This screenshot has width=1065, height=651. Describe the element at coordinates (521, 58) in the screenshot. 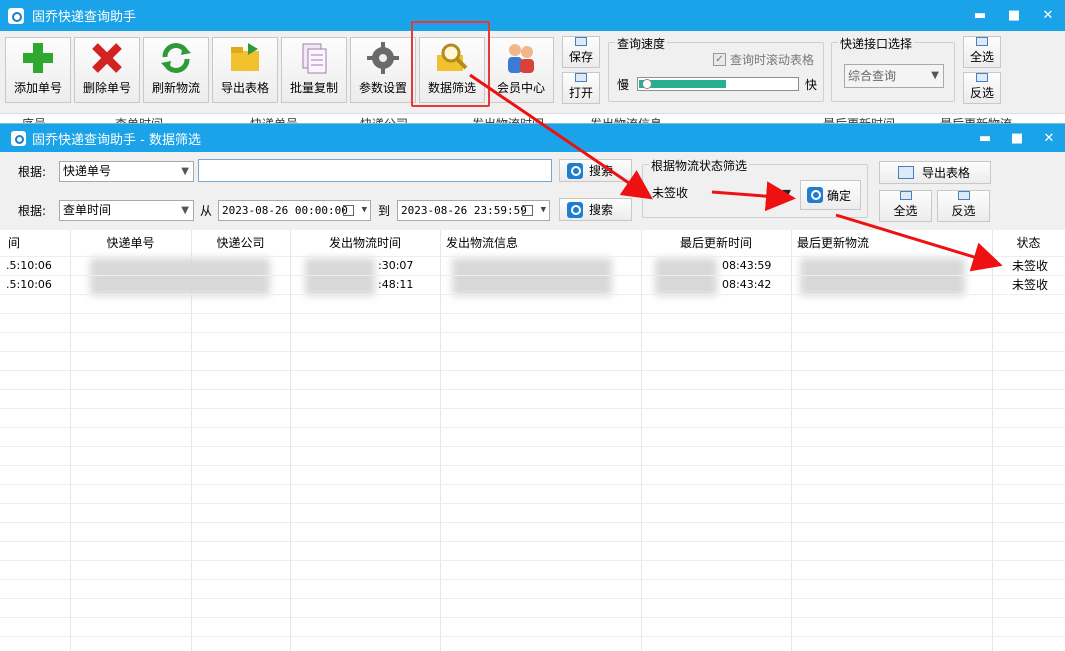

I see `members-icon` at that location.